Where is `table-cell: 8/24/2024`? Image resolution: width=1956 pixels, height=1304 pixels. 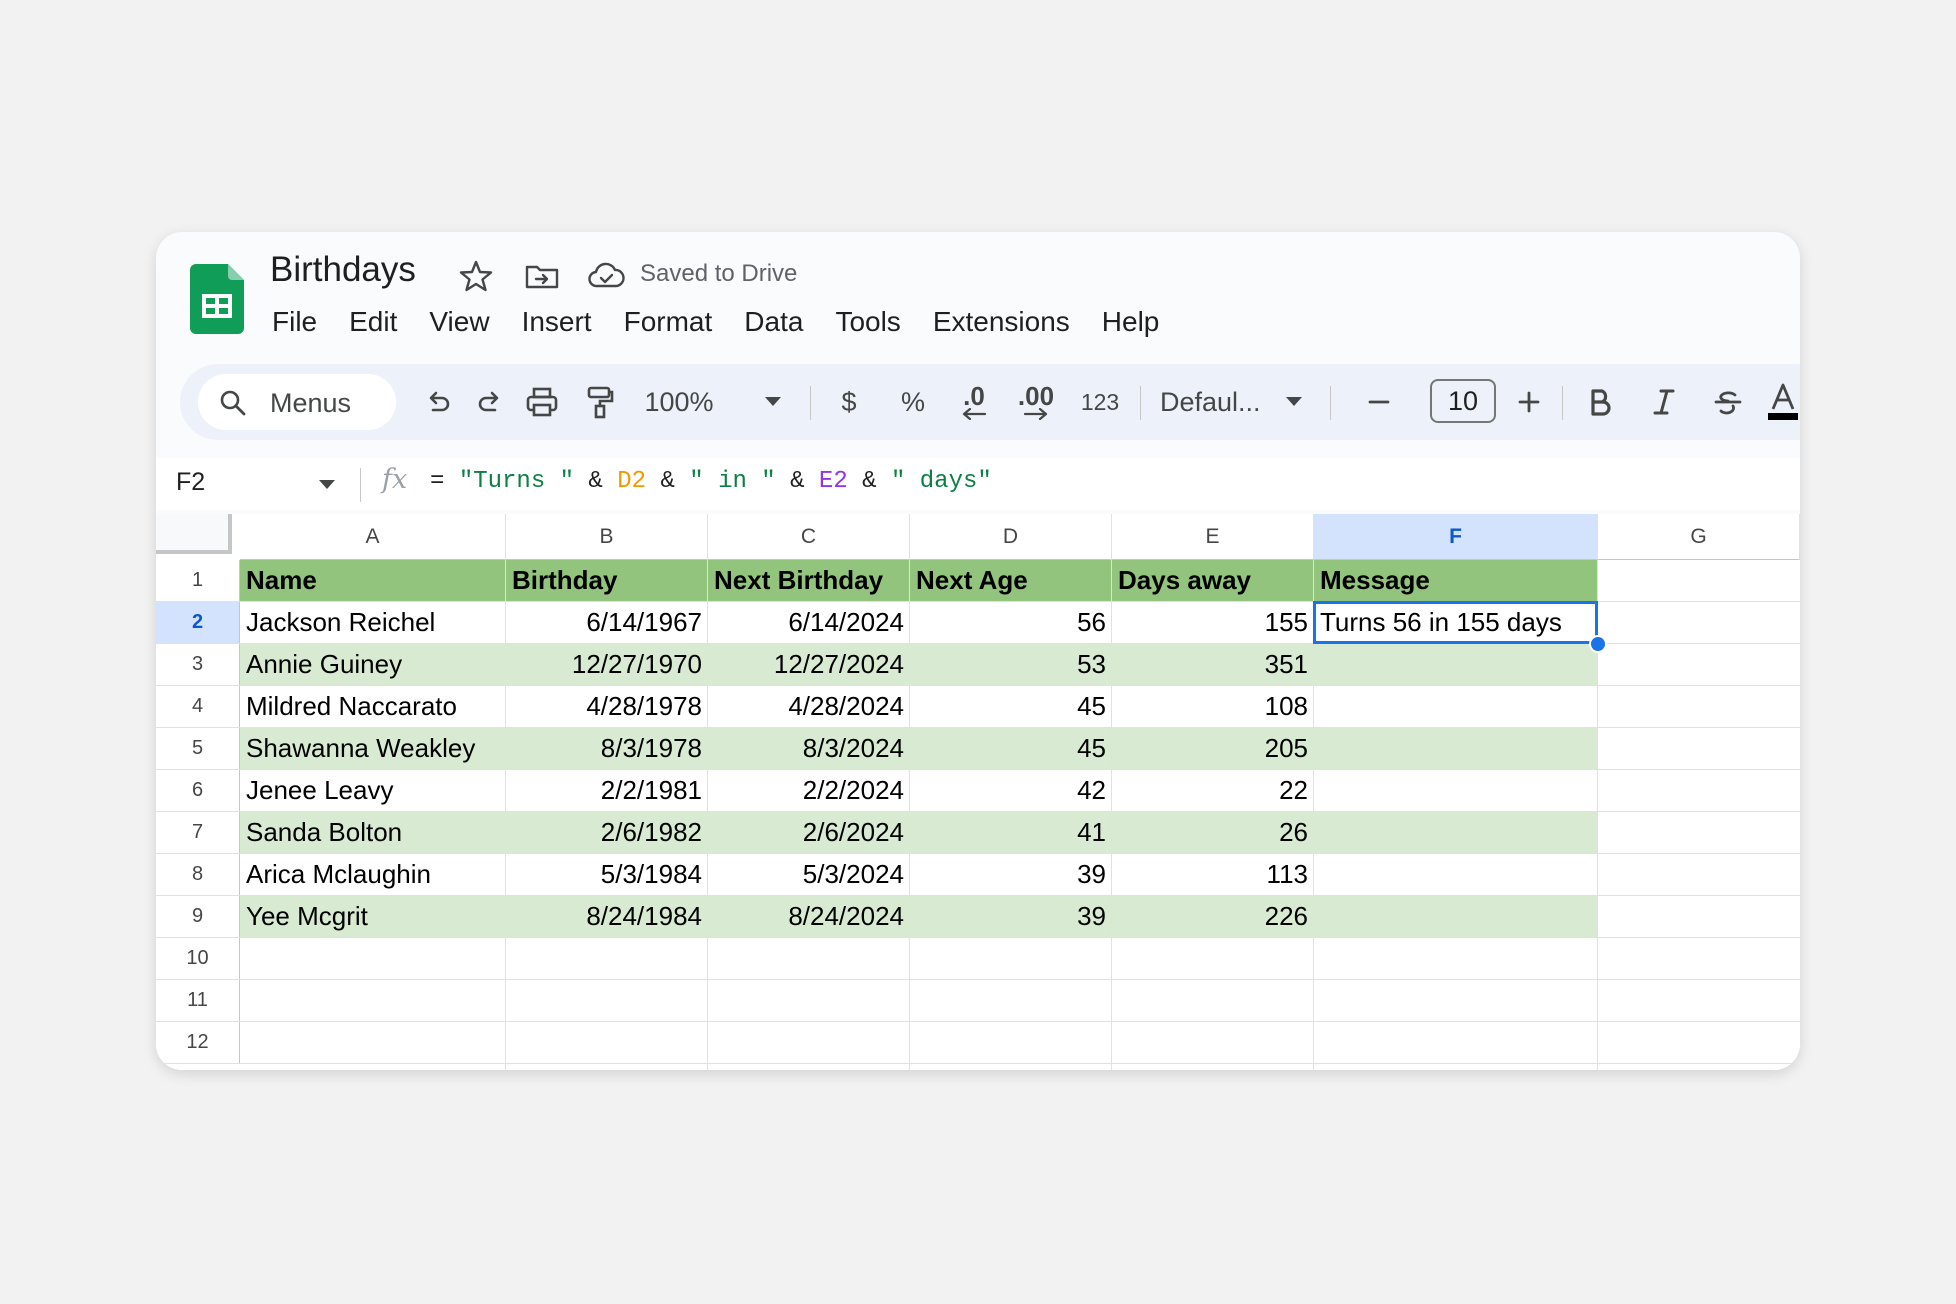
table-cell: 8/24/2024 is located at coordinates (809, 916).